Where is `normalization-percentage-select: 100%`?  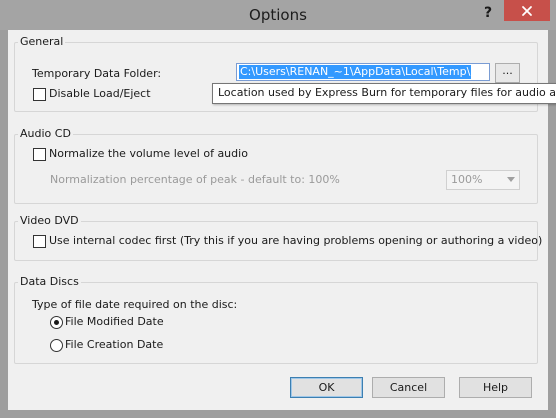 normalization-percentage-select: 100% is located at coordinates (483, 180).